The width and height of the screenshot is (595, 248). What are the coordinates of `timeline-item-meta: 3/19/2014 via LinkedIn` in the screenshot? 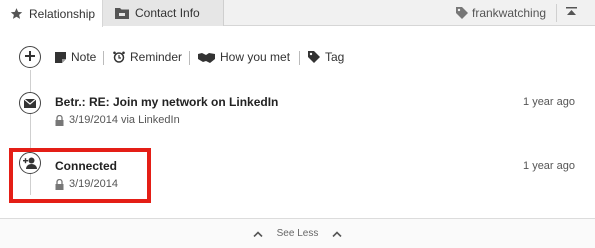 It's located at (117, 120).